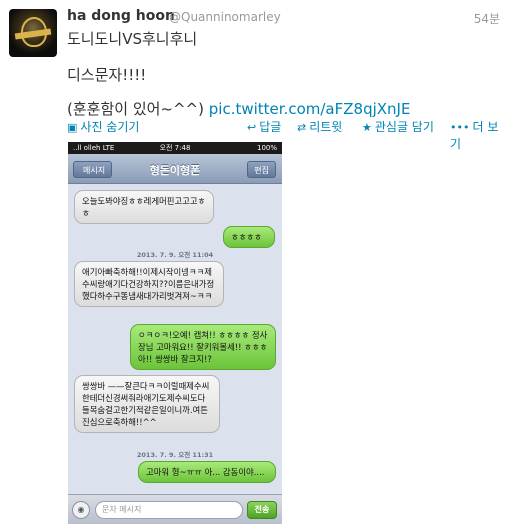  What do you see at coordinates (175, 255) in the screenshot?
I see `message-timestamp: 2013. 7. 9. 오전 11:04` at bounding box center [175, 255].